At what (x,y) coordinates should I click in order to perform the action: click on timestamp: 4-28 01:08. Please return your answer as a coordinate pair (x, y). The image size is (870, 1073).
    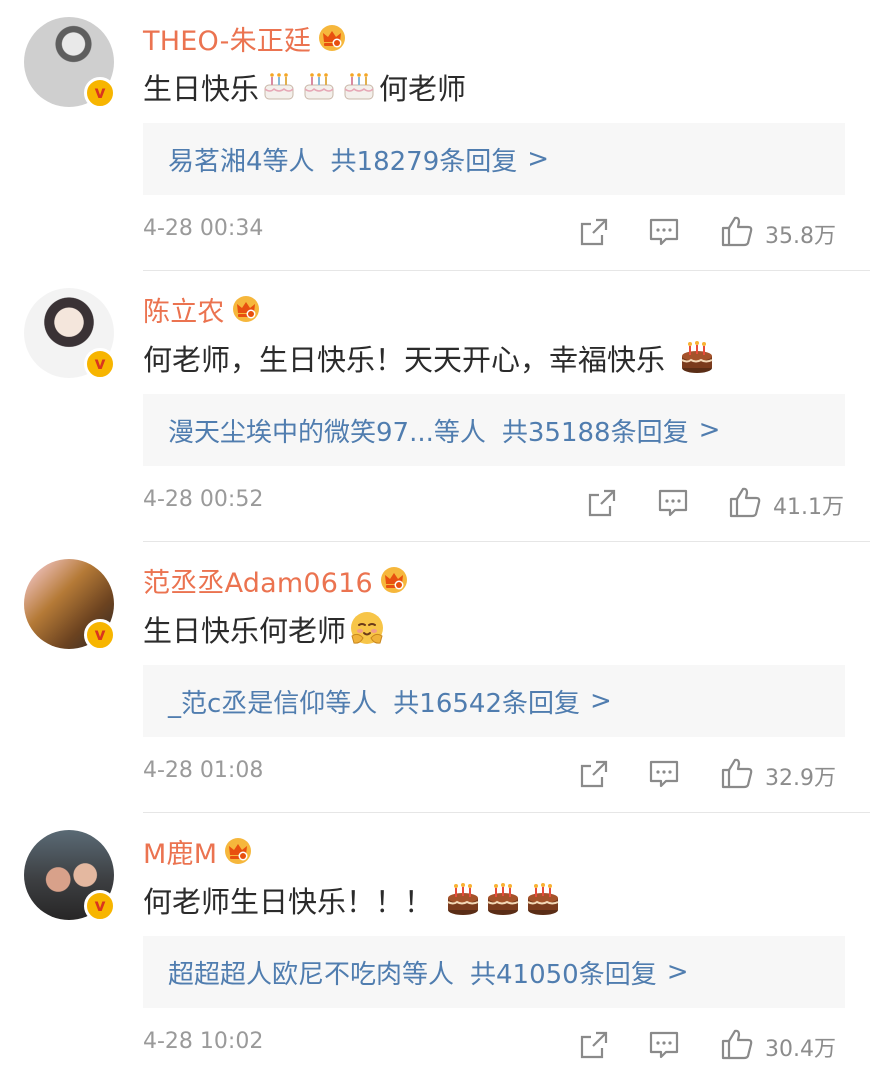
    Looking at the image, I should click on (203, 770).